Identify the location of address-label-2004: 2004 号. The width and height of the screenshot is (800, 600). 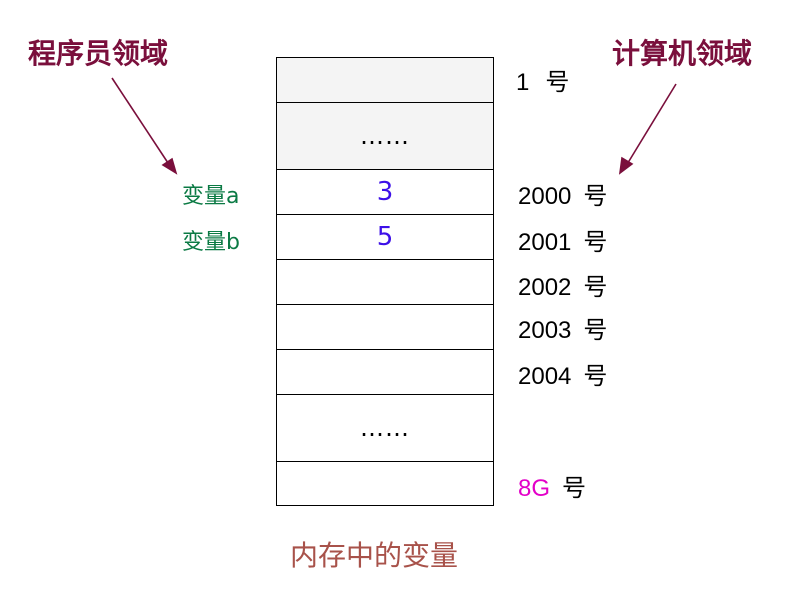
(562, 373).